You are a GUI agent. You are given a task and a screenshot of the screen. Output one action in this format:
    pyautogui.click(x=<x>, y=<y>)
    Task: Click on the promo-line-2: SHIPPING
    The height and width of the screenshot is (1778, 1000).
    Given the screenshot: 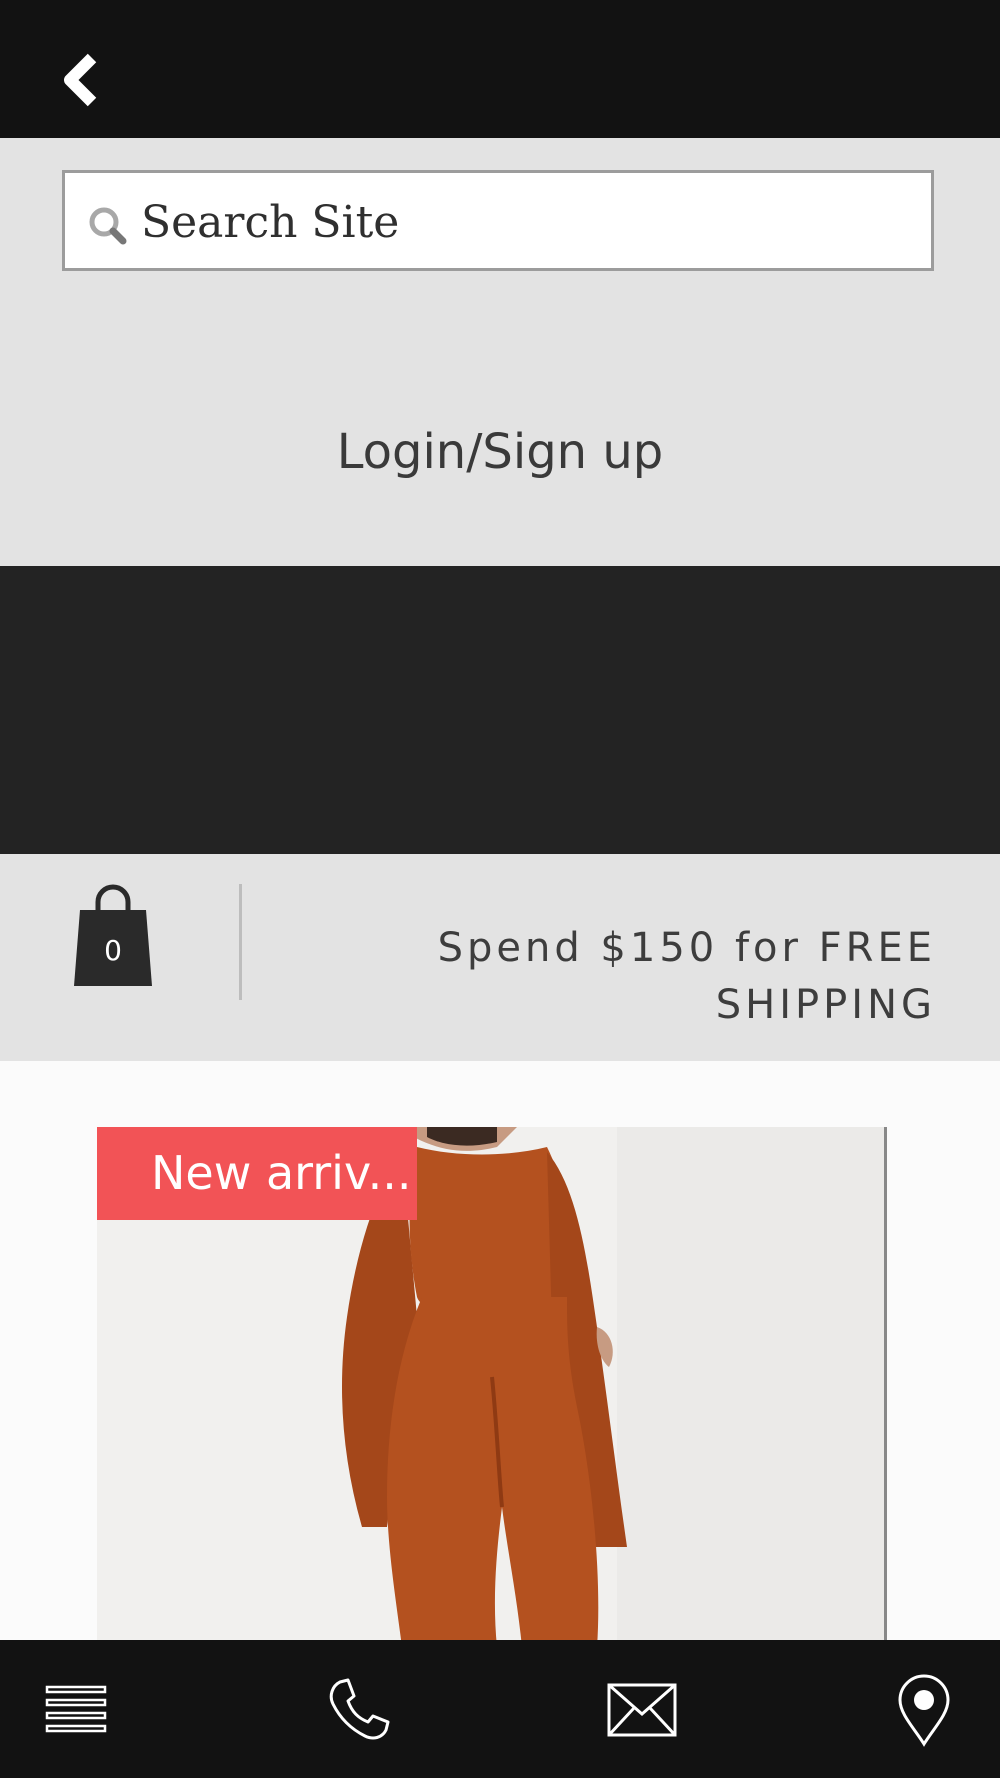 What is the action you would take?
    pyautogui.click(x=825, y=1005)
    